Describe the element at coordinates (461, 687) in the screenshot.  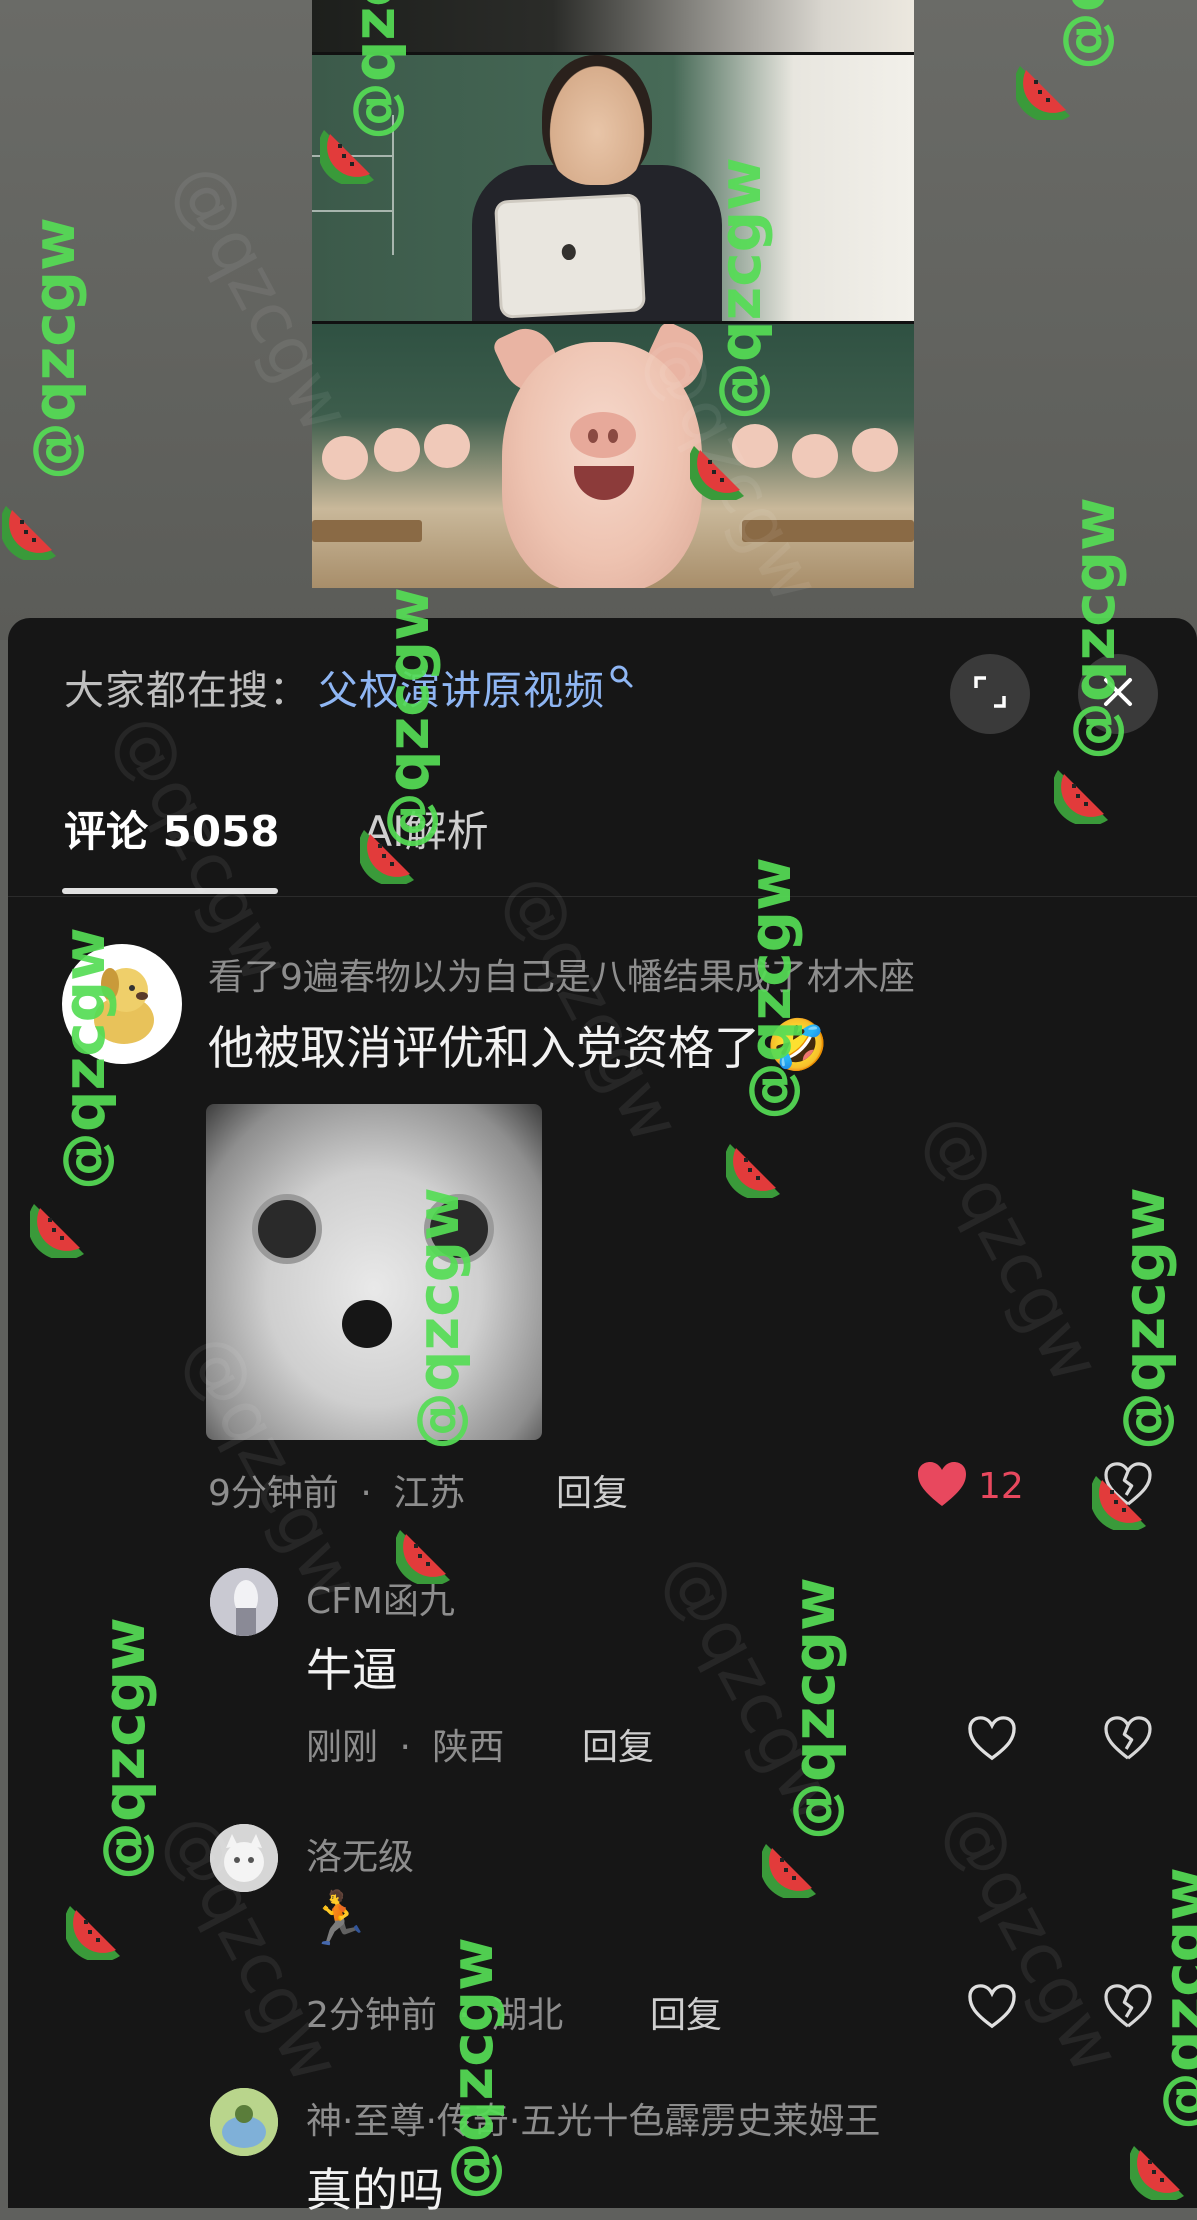
I see `trending-search-term: 父权演讲原视频` at that location.